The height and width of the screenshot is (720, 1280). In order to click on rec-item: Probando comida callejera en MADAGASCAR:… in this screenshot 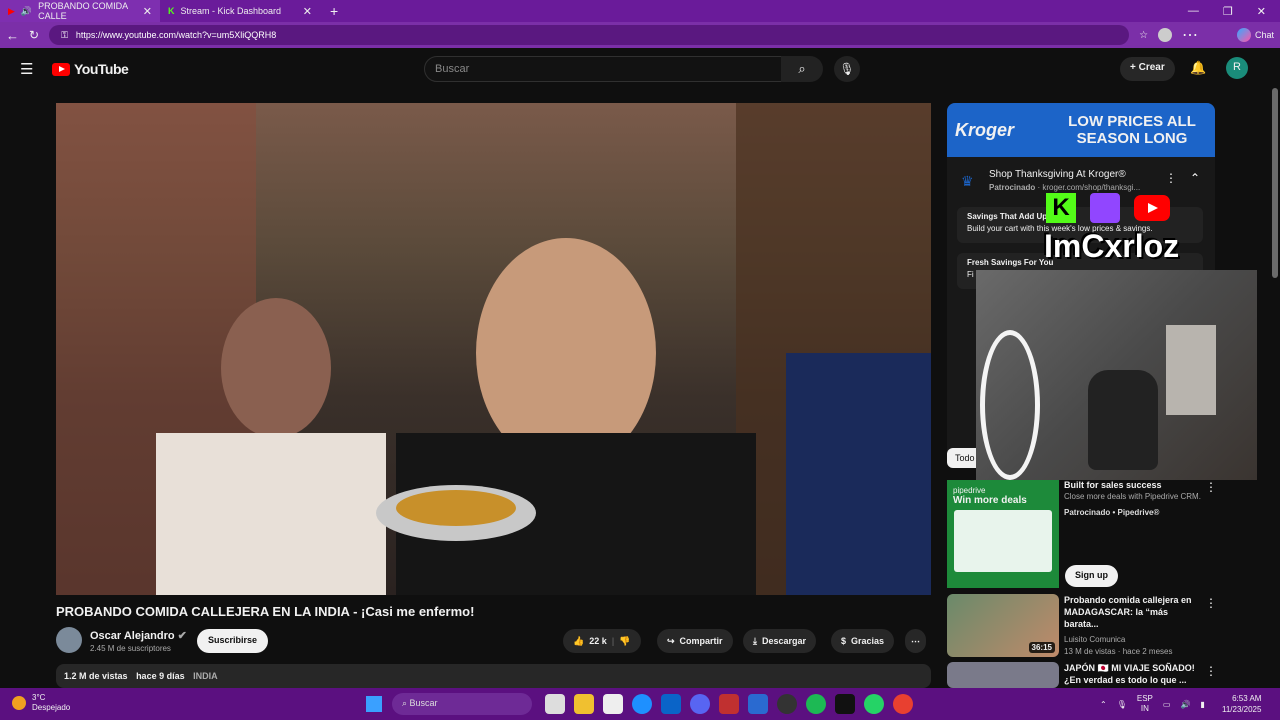, I will do `click(1134, 626)`.